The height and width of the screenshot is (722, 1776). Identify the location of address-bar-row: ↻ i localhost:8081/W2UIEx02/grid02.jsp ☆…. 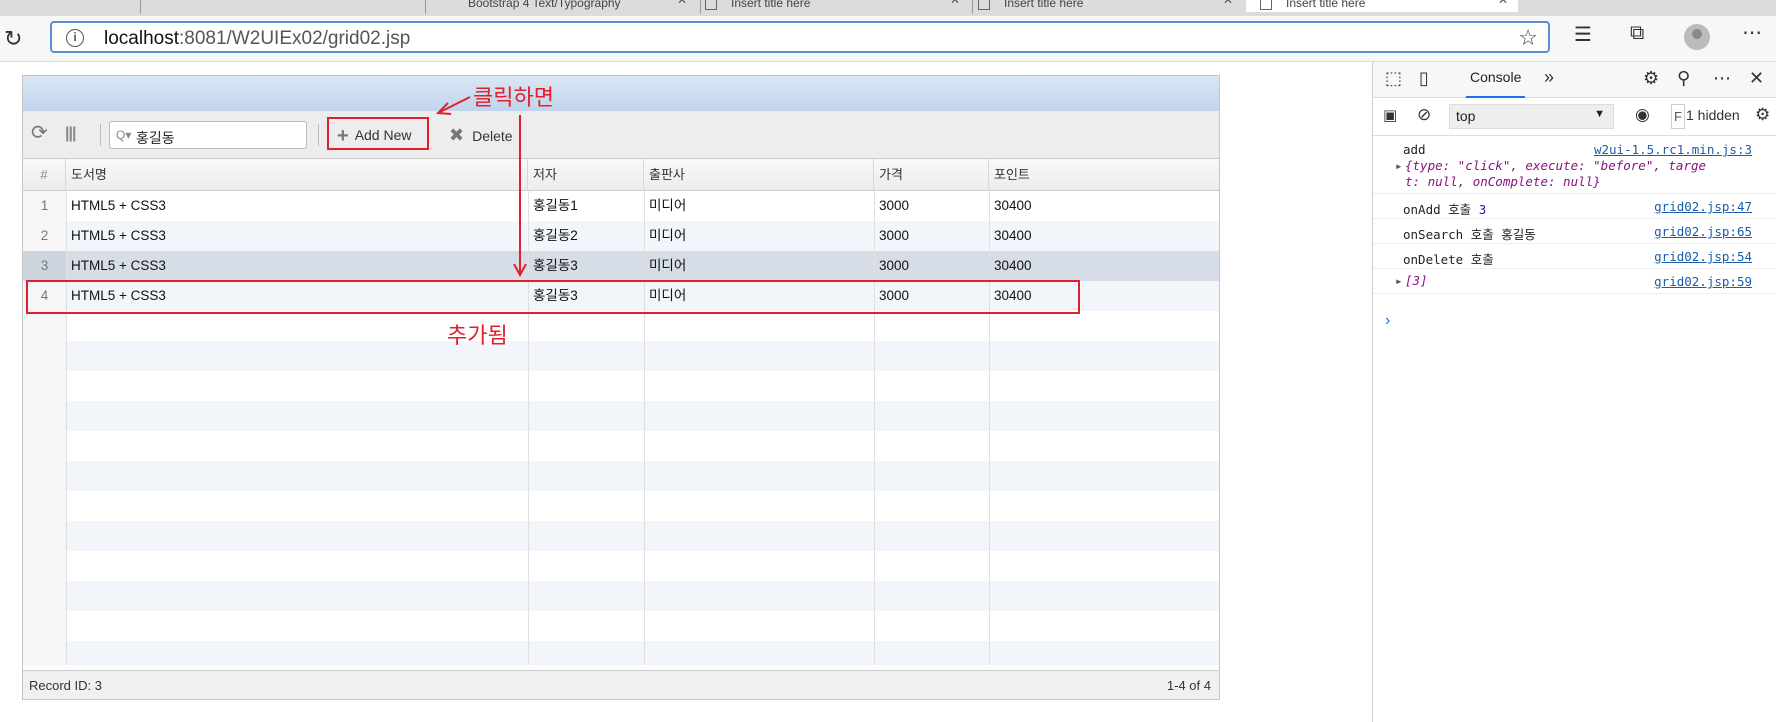
(888, 39).